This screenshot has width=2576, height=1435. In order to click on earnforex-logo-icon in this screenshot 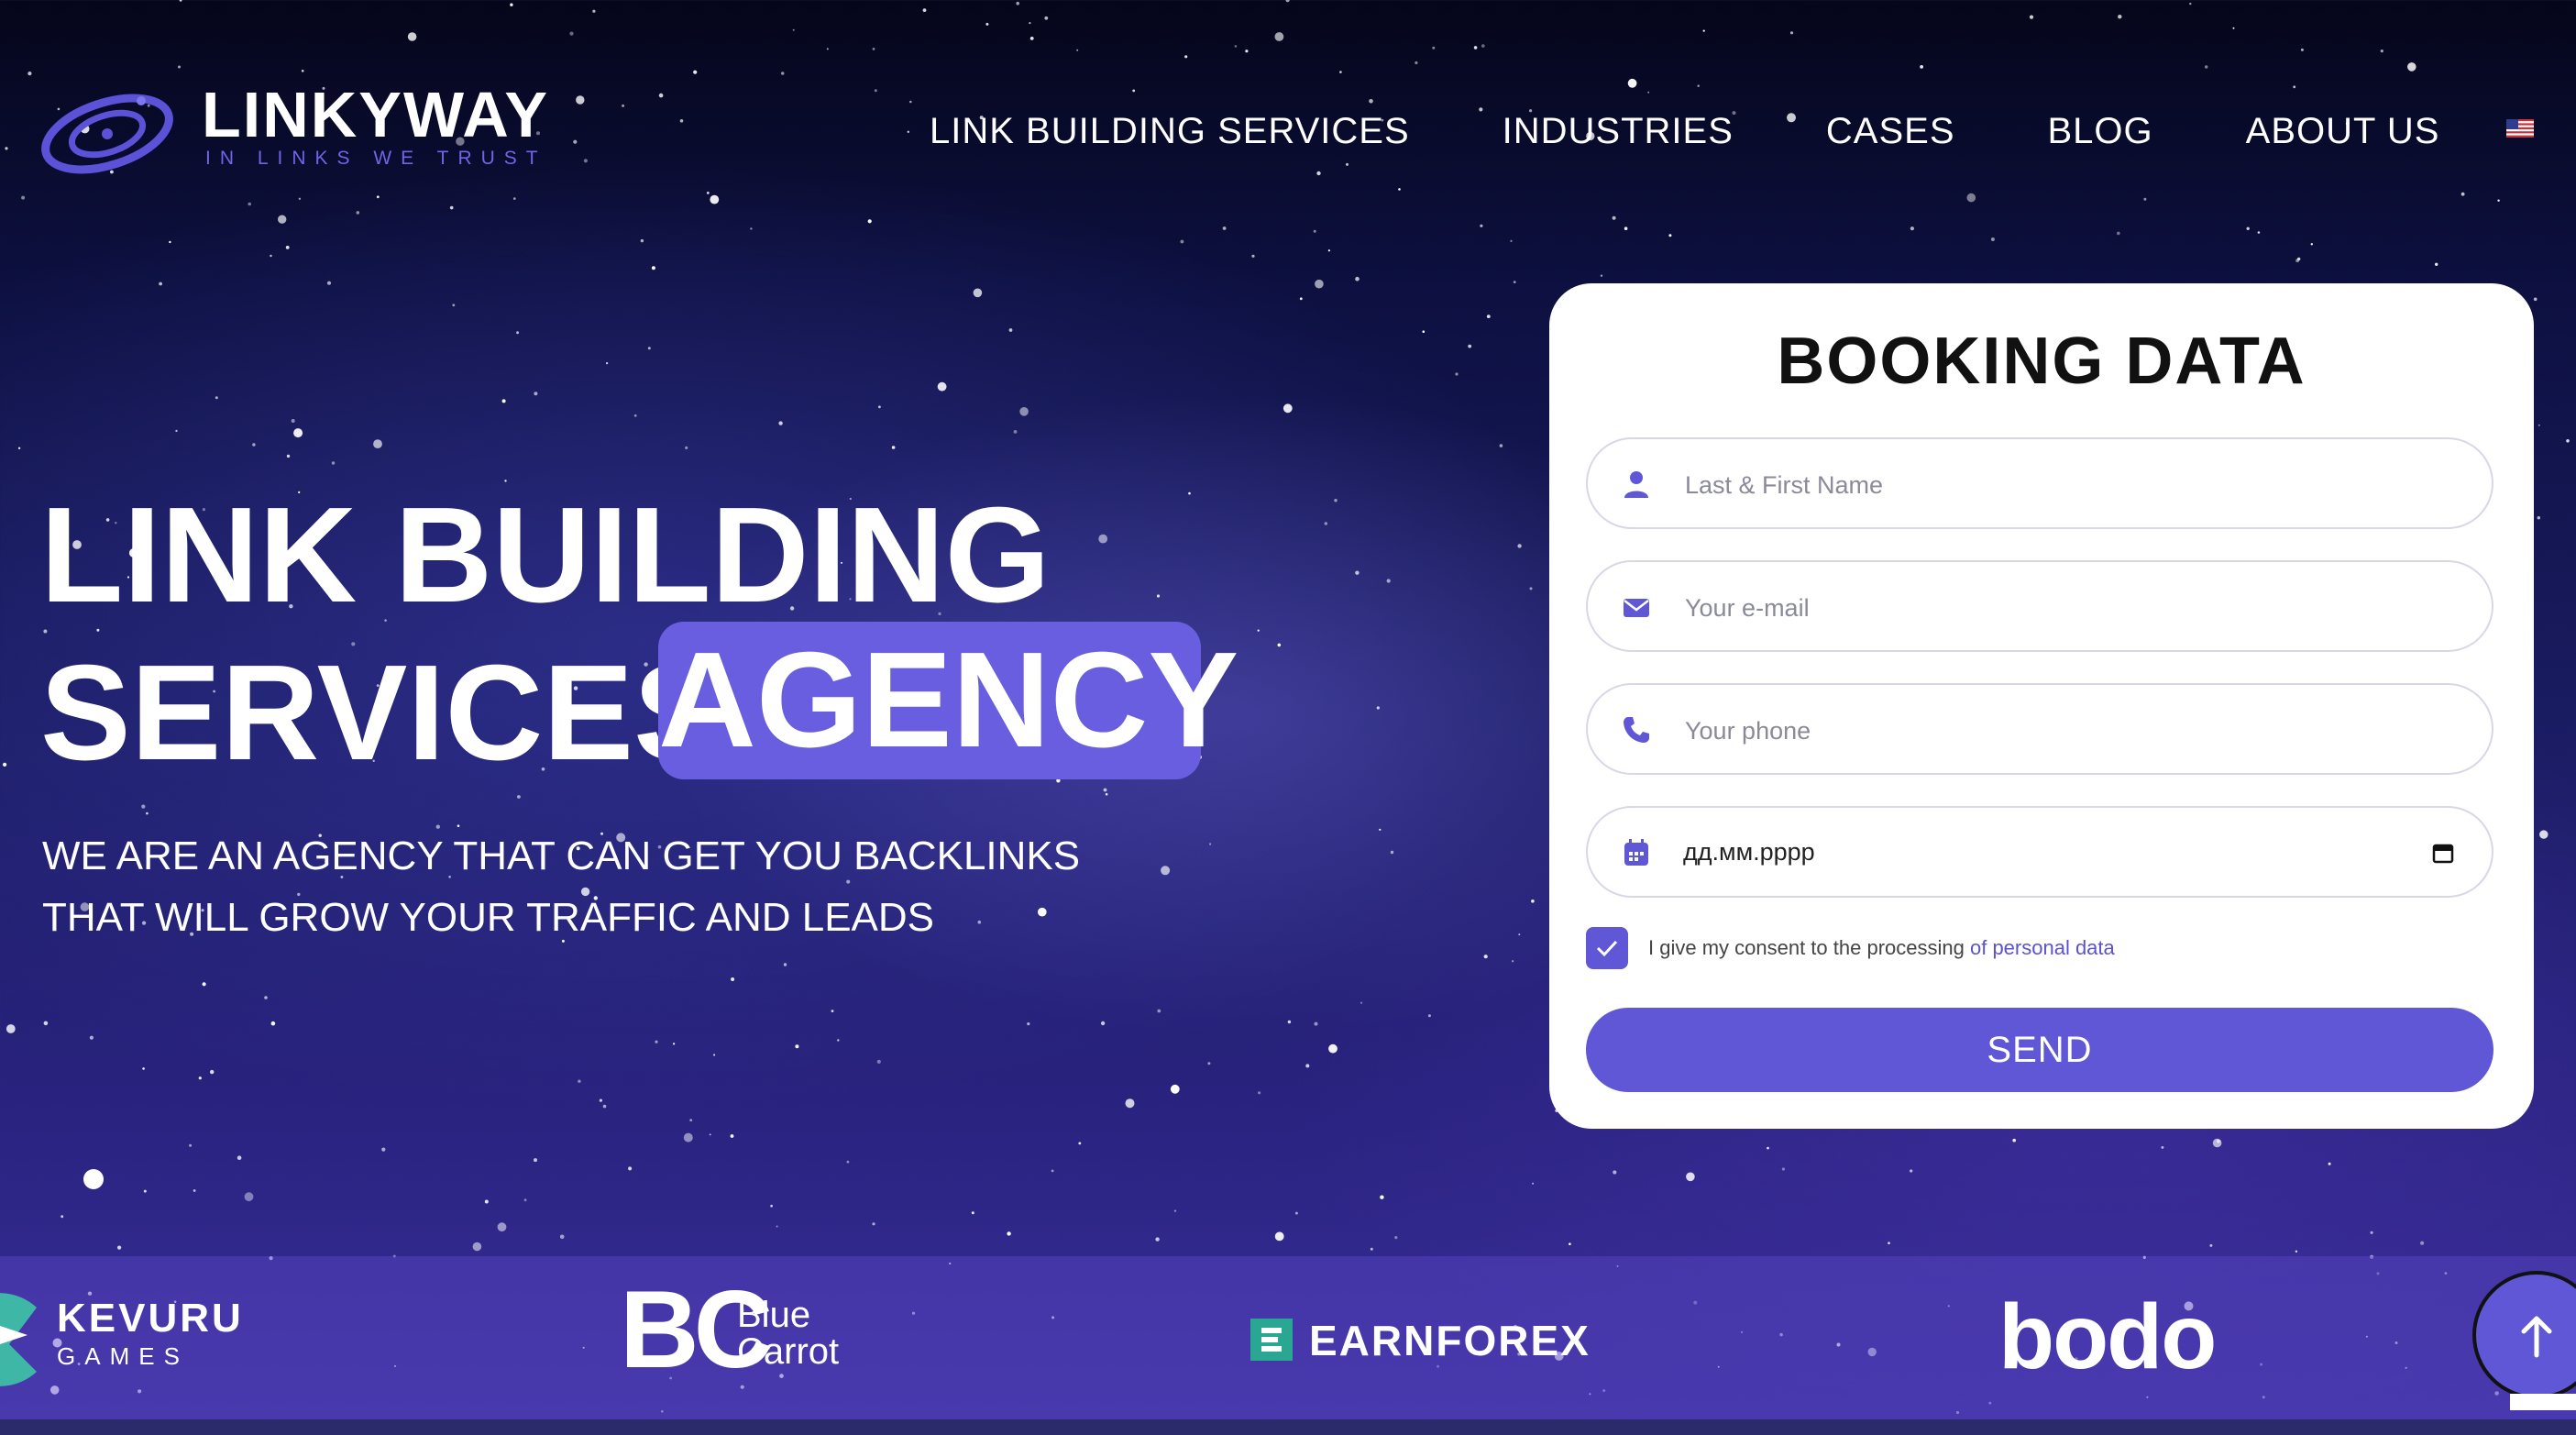, I will do `click(1271, 1340)`.